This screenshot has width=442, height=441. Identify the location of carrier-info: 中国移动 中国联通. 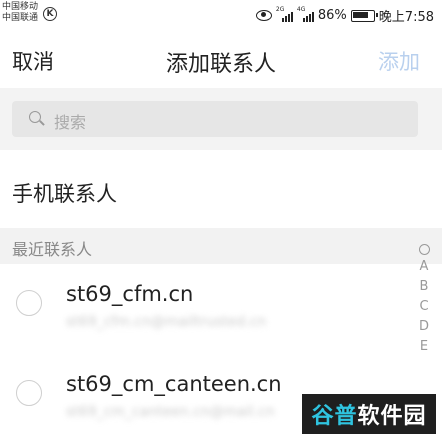
(20, 13).